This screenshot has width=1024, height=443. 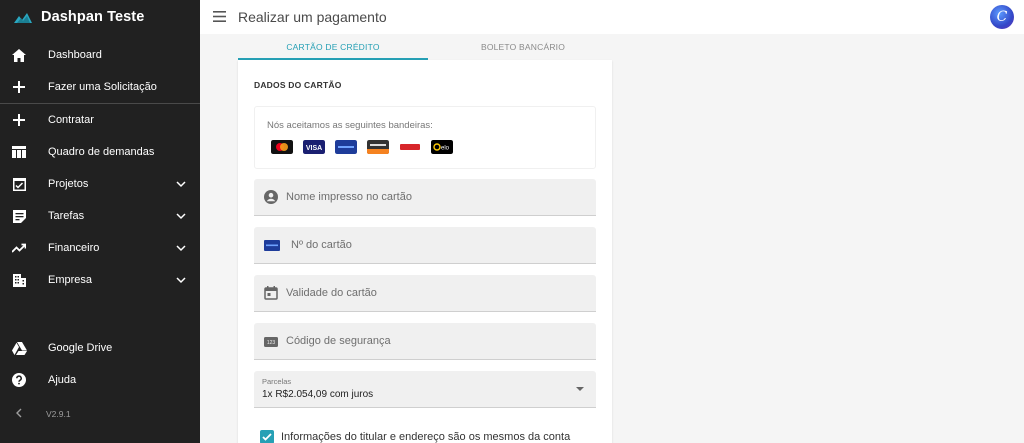 What do you see at coordinates (425, 293) in the screenshot?
I see `card-expiry-field: Validade do cartão` at bounding box center [425, 293].